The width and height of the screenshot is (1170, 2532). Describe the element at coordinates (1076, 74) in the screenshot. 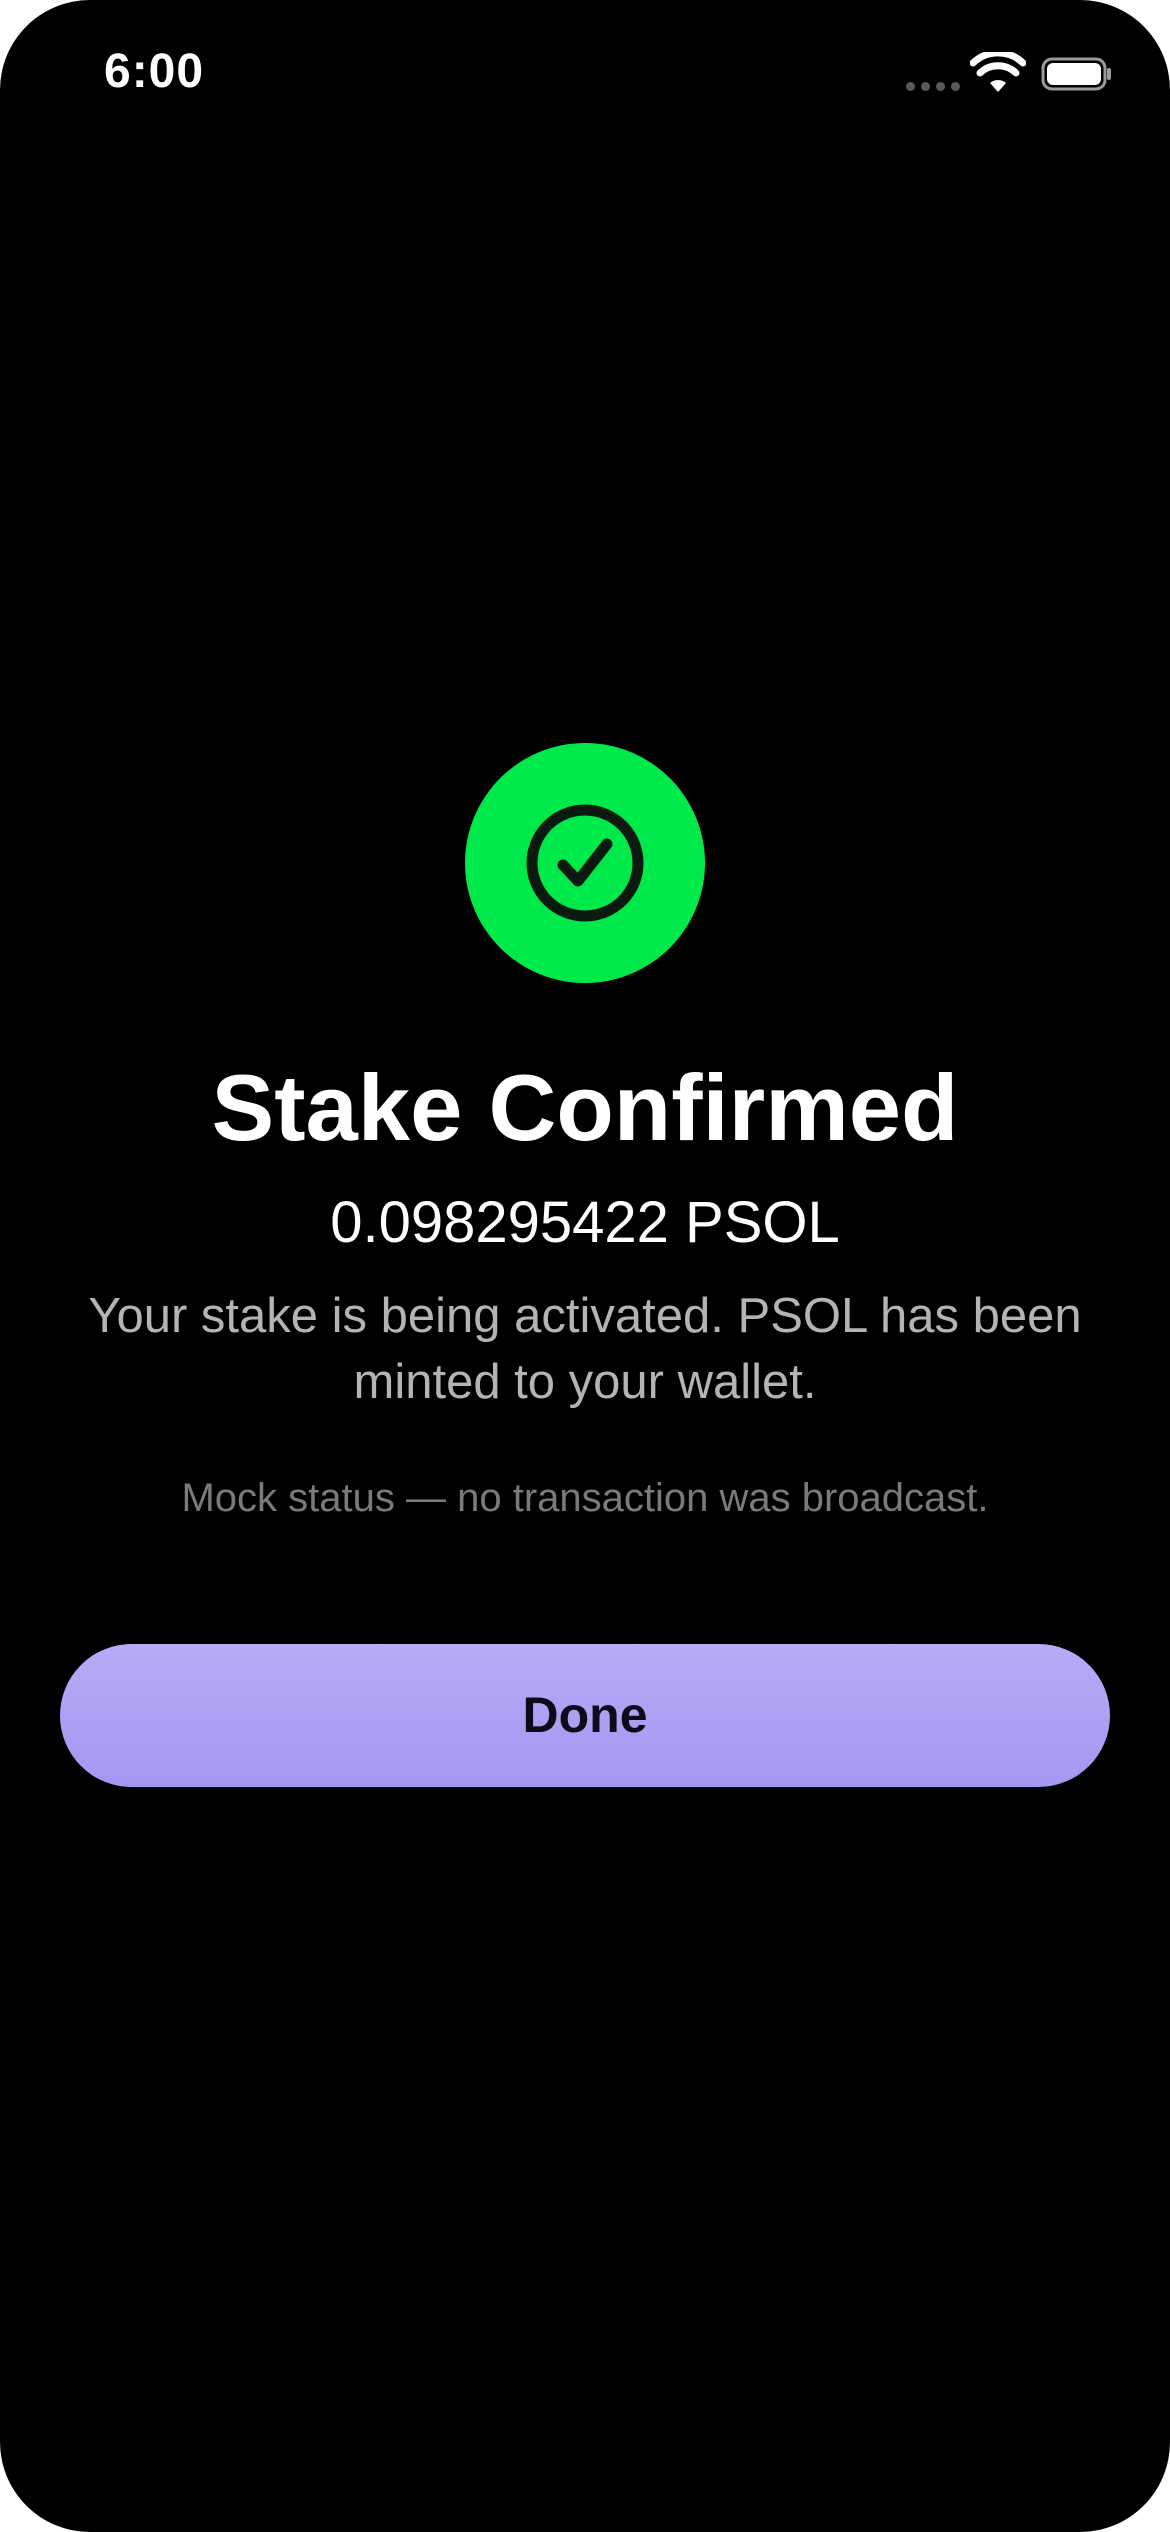

I see `battery-icon` at that location.